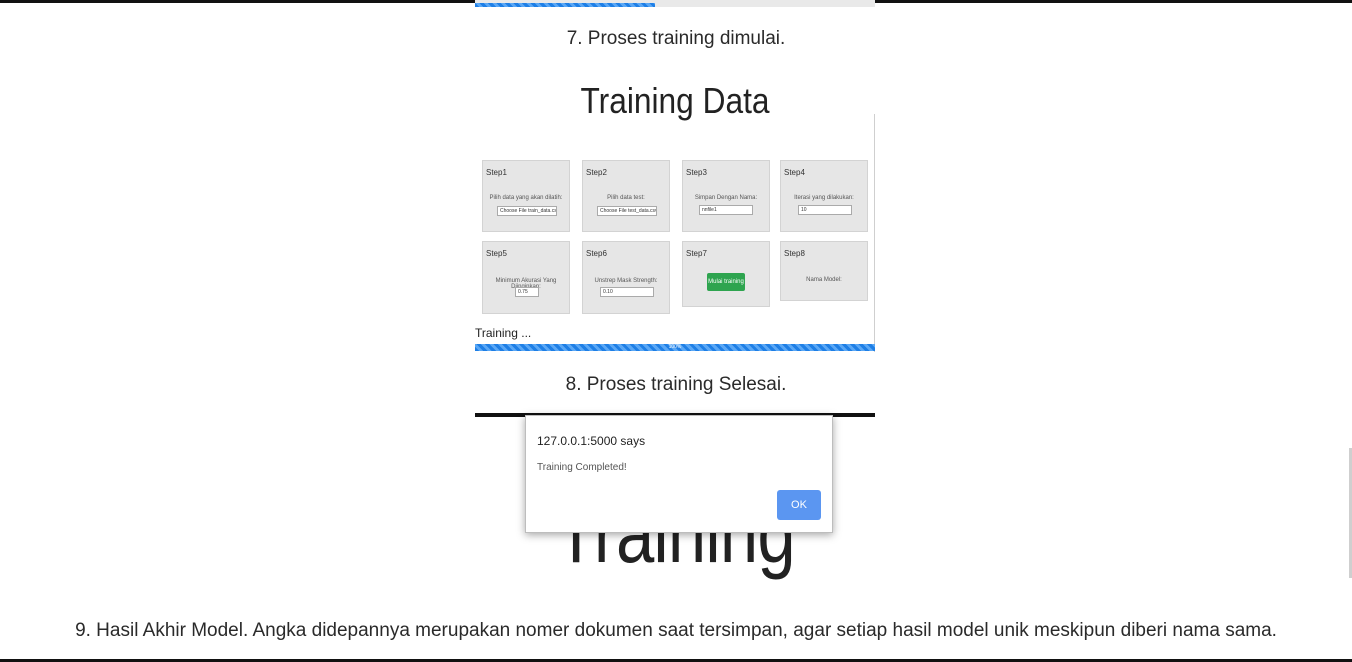  I want to click on step6-card: Step6 Unstrep Mask Strength: 0.10, so click(626, 277).